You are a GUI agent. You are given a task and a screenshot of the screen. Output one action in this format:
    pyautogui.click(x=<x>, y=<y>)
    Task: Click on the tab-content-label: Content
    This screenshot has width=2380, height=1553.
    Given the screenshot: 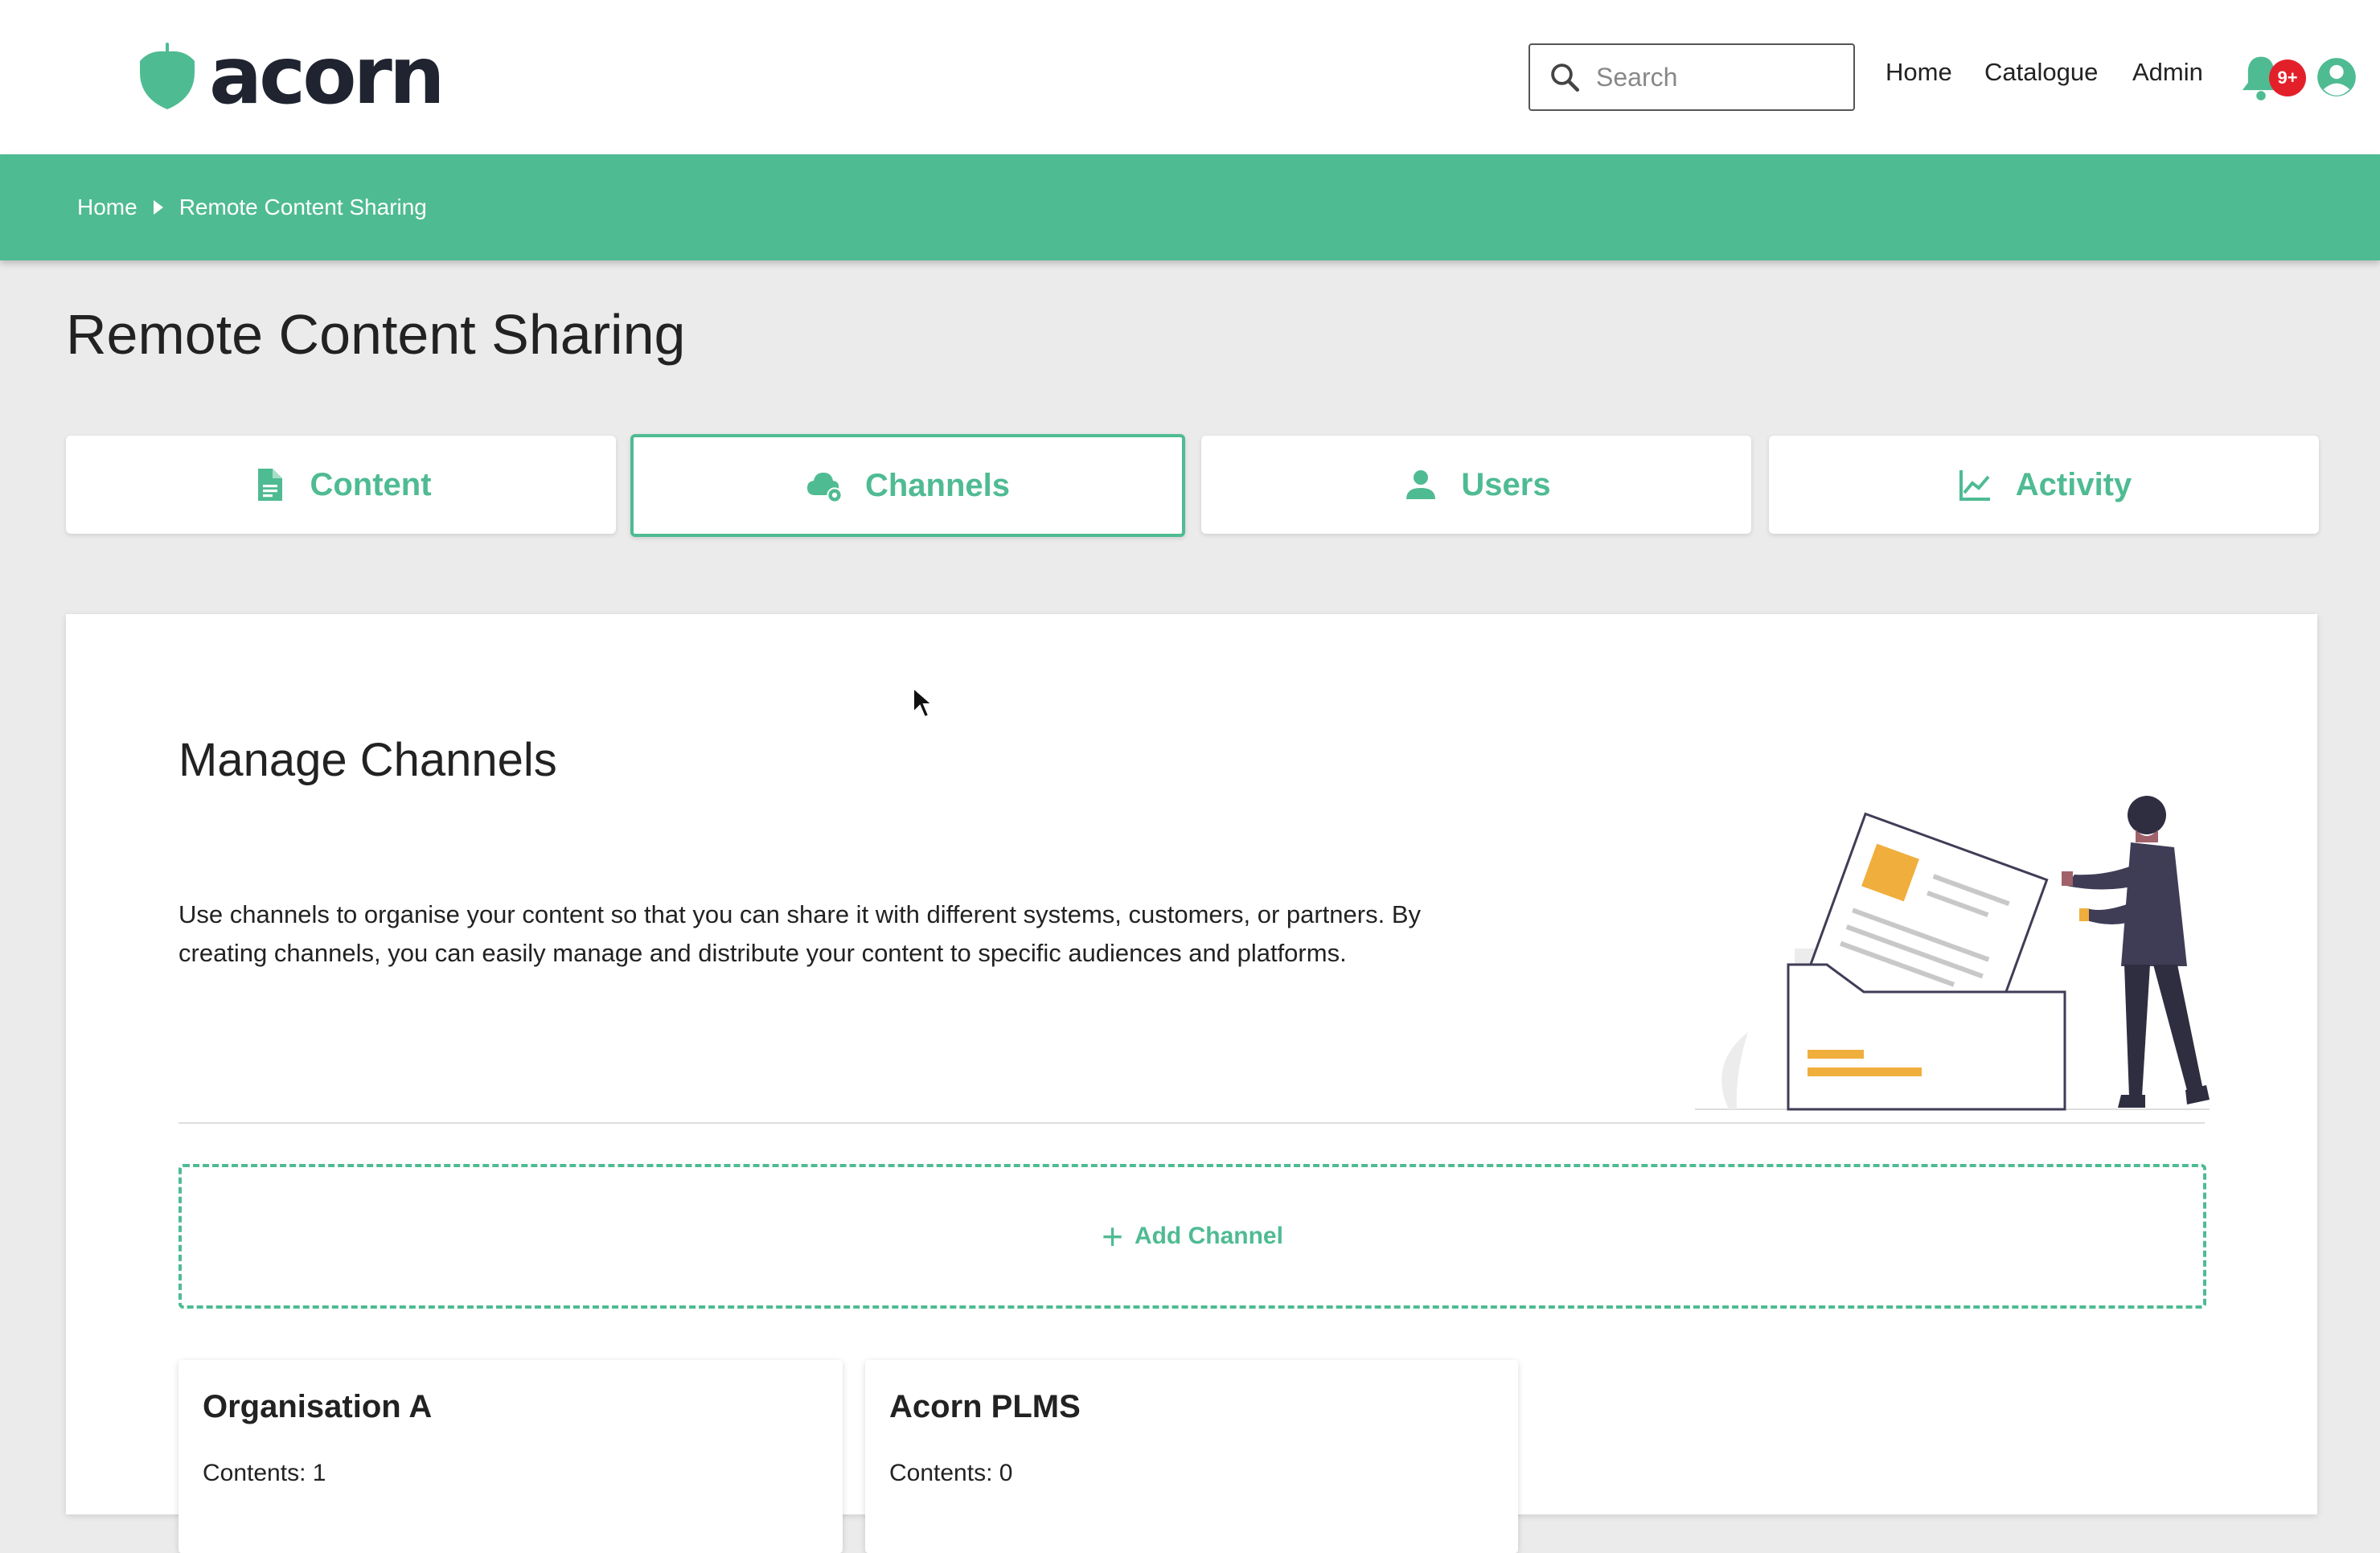 What is the action you would take?
    pyautogui.click(x=371, y=484)
    